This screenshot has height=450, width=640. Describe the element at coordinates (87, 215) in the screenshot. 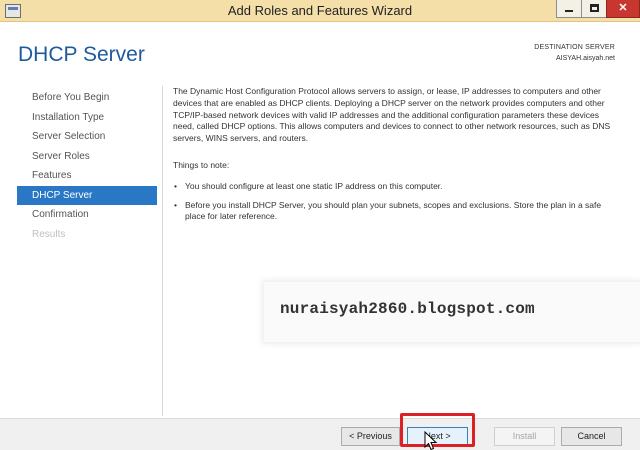

I see `nav-item-confirmation: Confirmation` at that location.